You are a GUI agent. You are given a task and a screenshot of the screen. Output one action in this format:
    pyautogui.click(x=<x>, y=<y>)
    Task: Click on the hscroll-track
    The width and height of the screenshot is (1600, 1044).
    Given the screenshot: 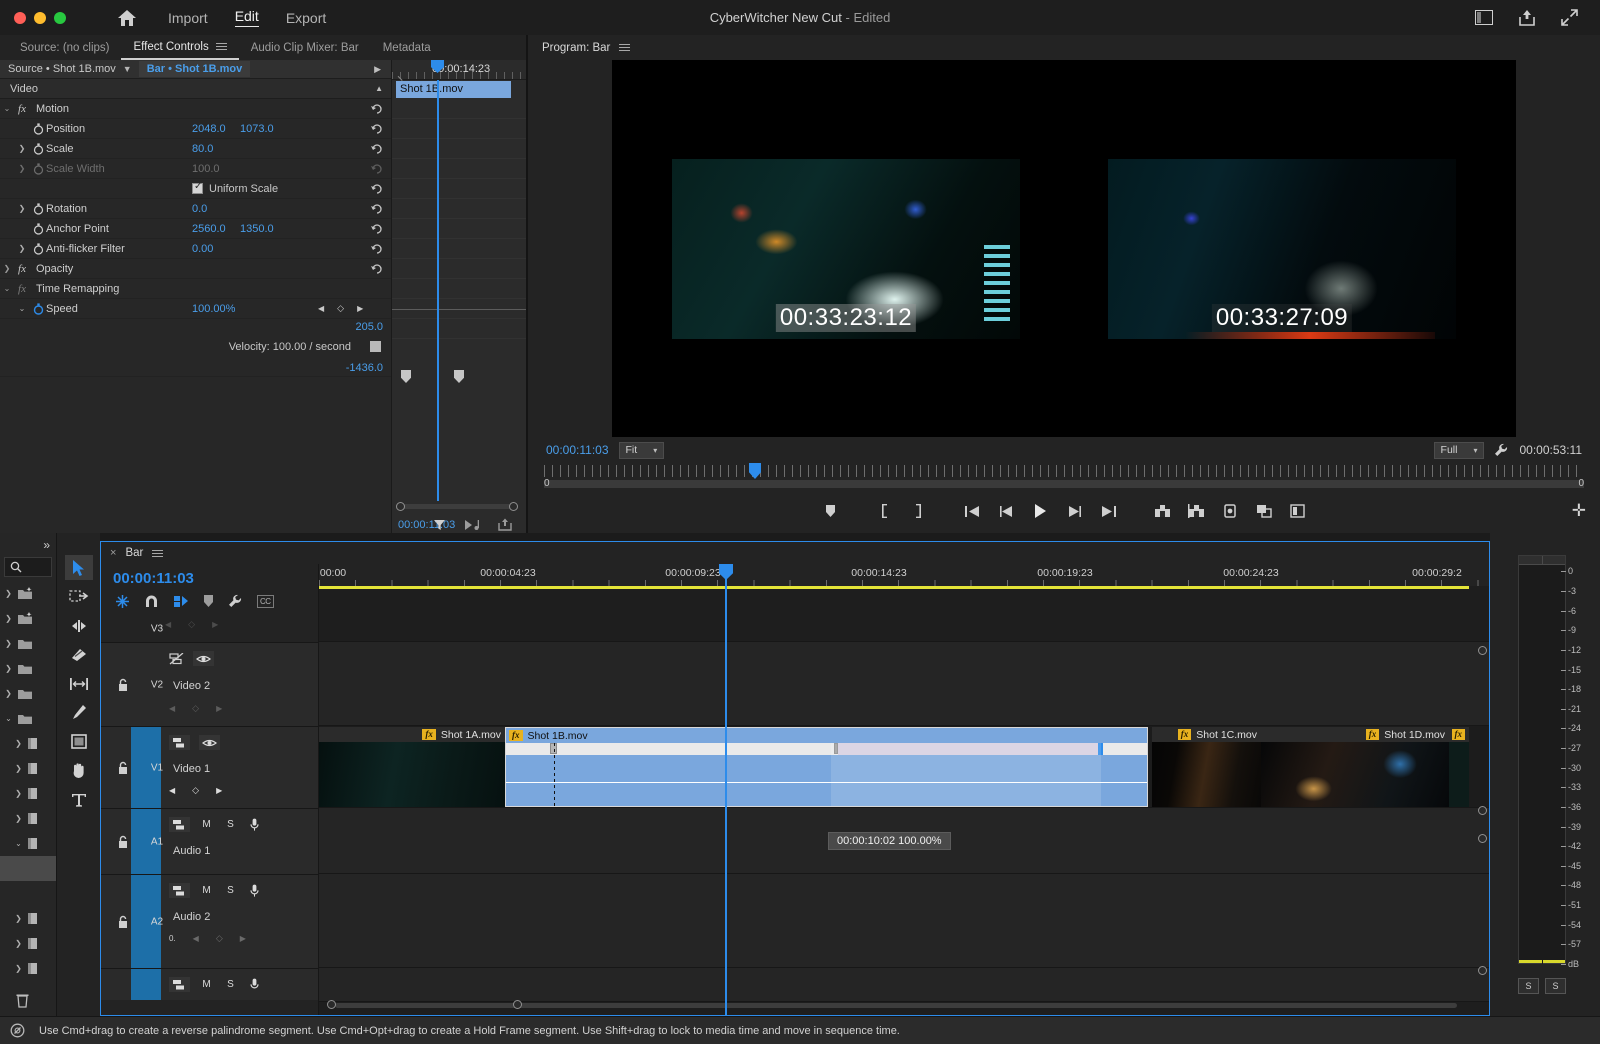 What is the action you would take?
    pyautogui.click(x=896, y=1005)
    